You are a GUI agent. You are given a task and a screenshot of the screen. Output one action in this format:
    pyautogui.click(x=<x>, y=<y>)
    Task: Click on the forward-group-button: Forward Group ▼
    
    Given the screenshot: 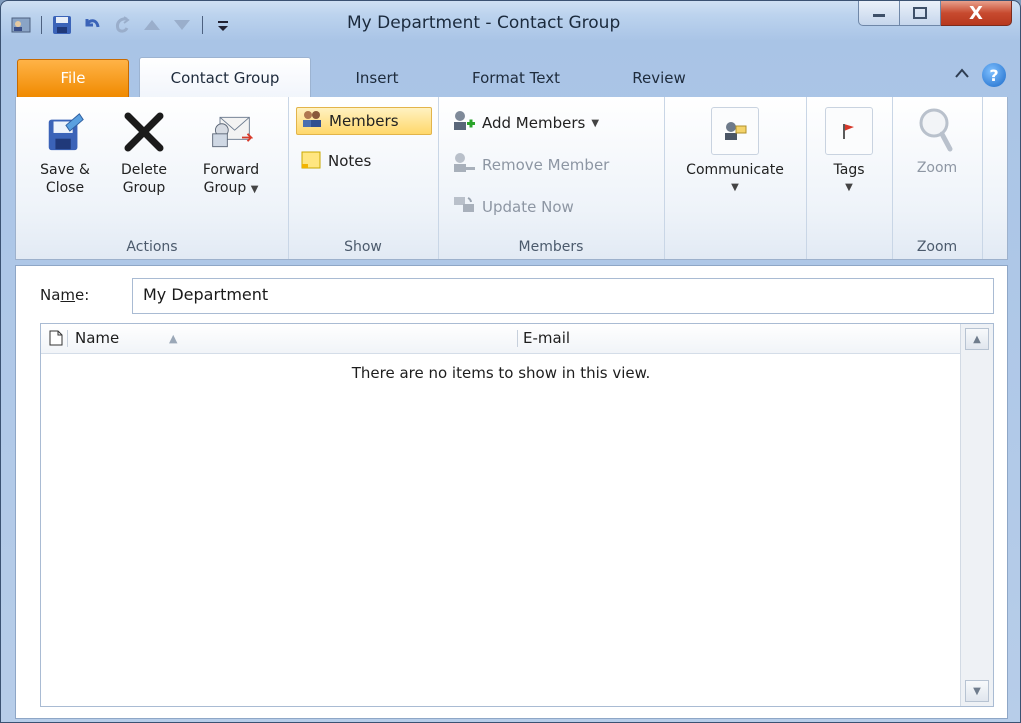 What is the action you would take?
    pyautogui.click(x=231, y=154)
    